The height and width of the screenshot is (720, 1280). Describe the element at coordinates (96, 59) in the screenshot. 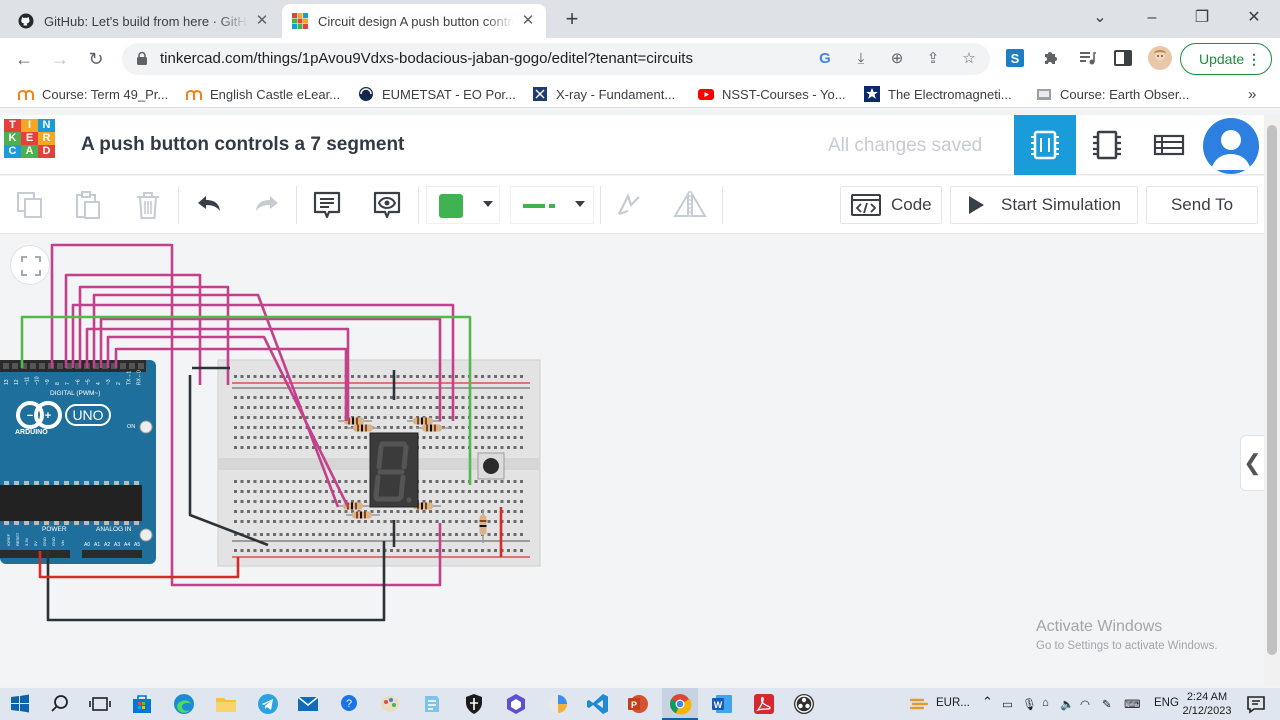

I see `reload-icon: ↻` at that location.